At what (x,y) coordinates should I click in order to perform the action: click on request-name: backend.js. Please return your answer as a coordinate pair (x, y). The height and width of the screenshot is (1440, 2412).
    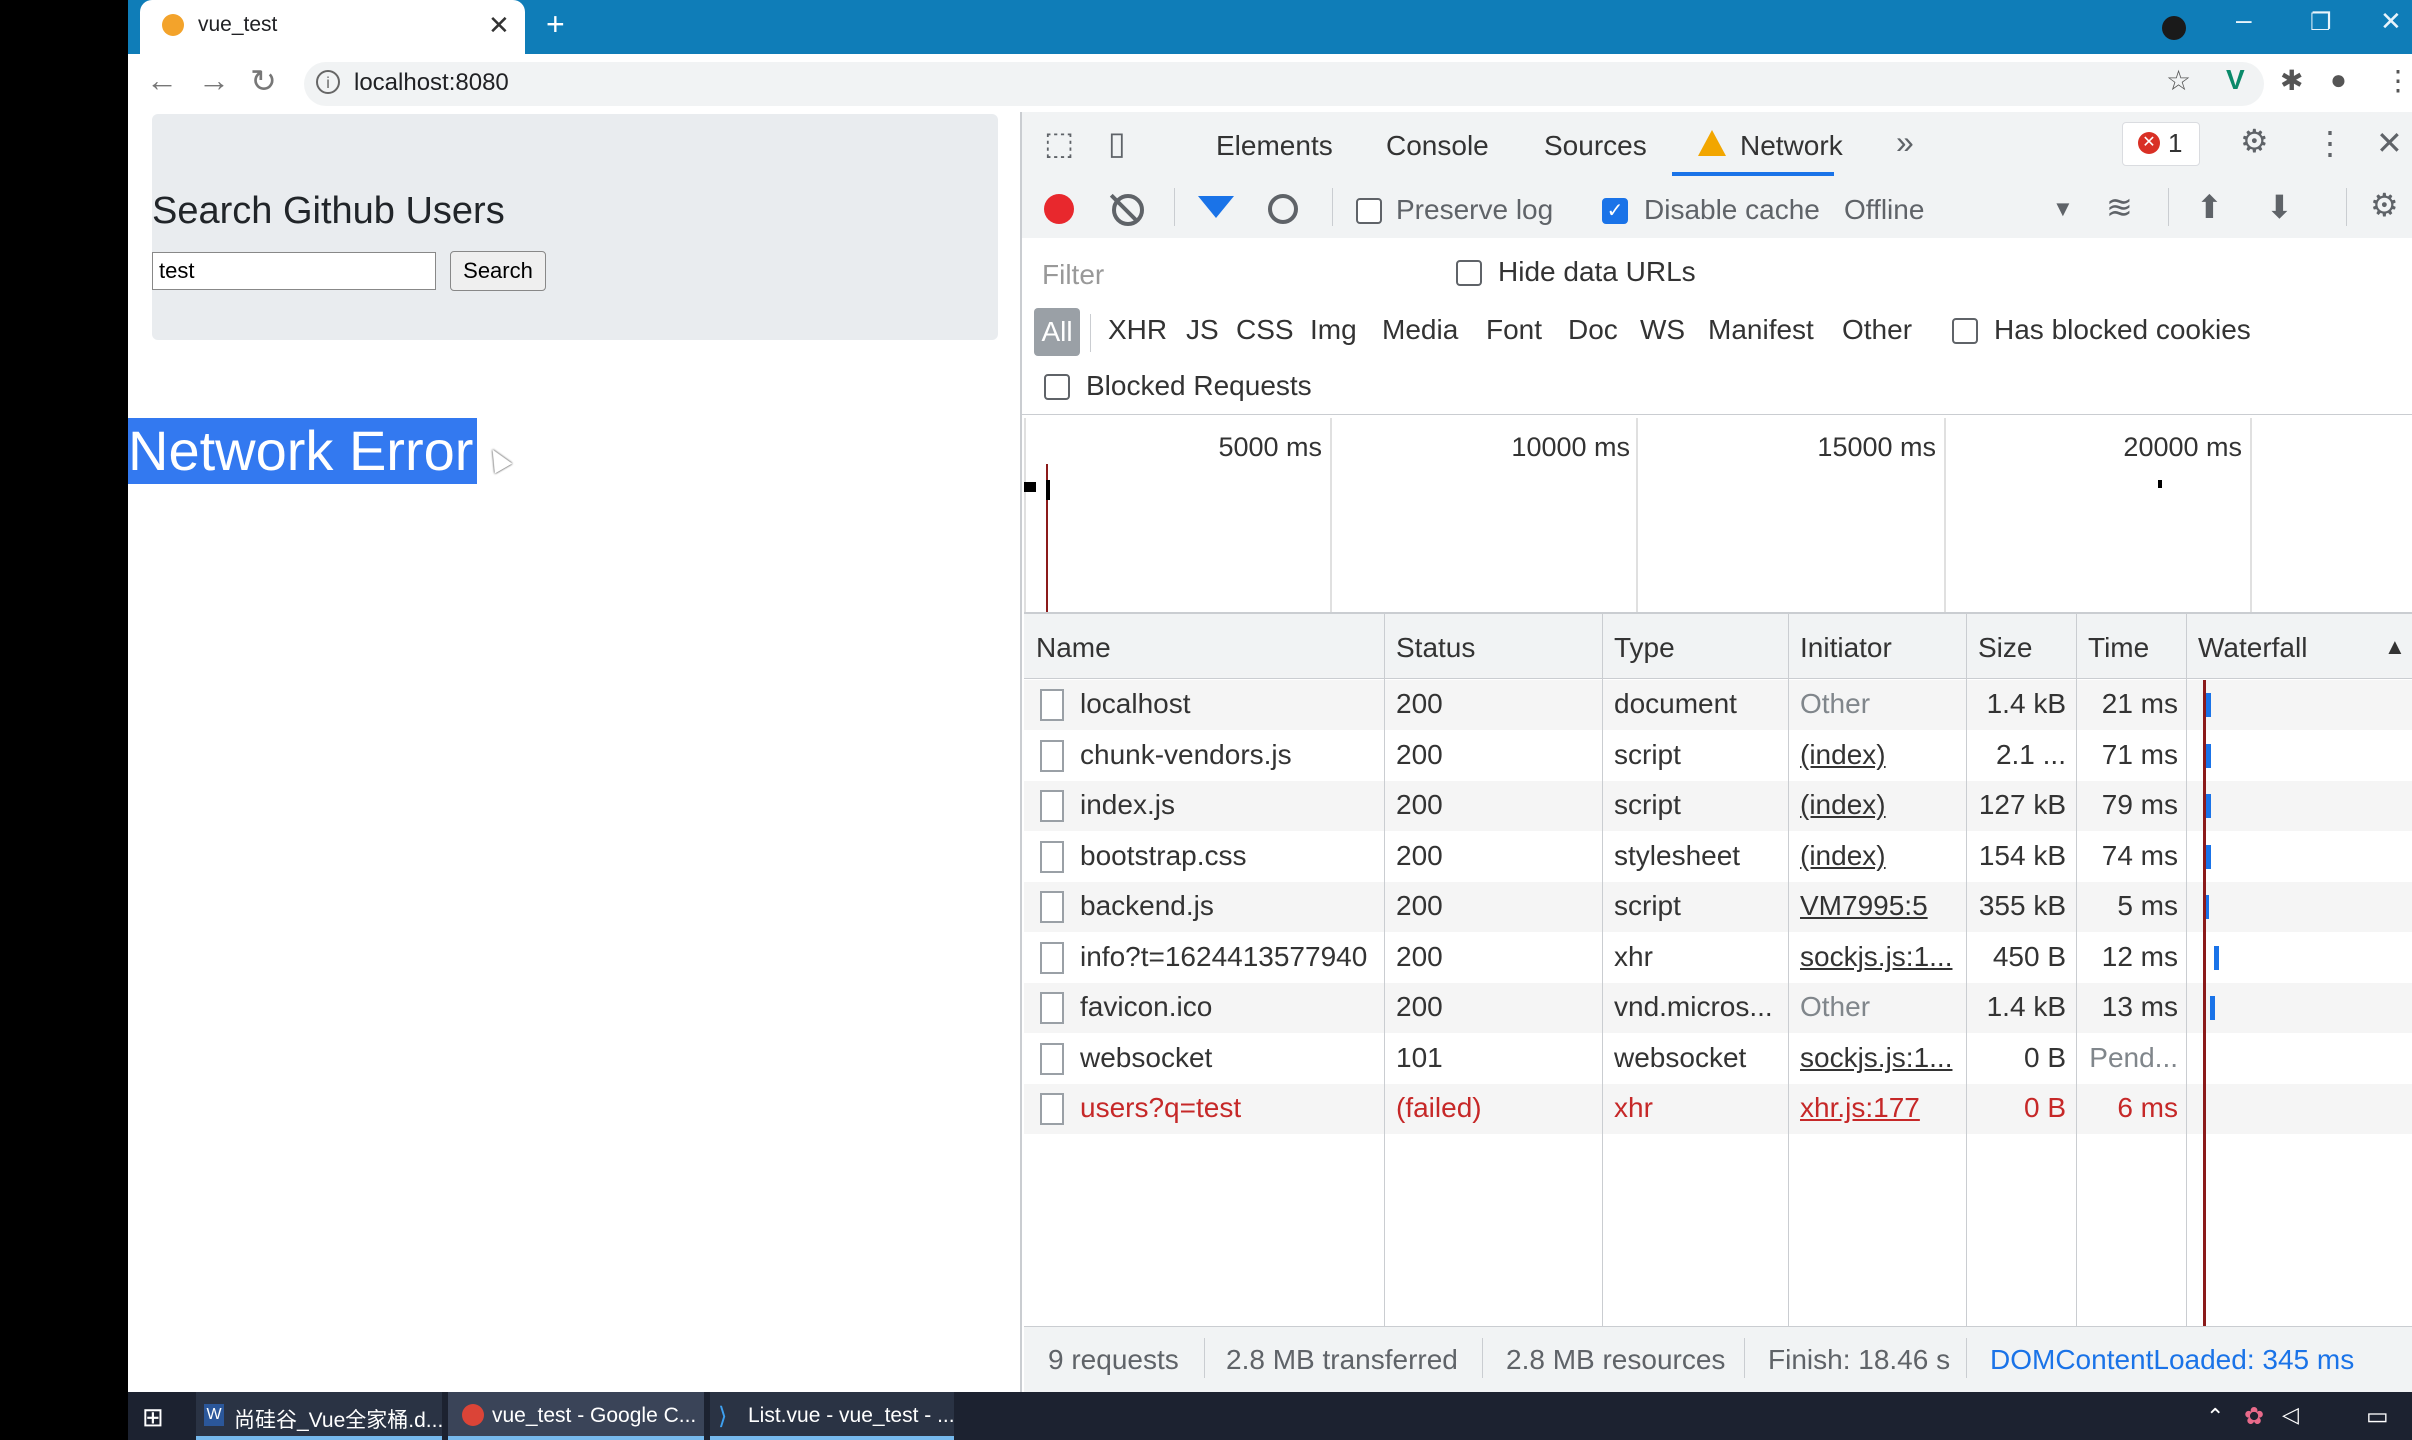
    Looking at the image, I should click on (1147, 905).